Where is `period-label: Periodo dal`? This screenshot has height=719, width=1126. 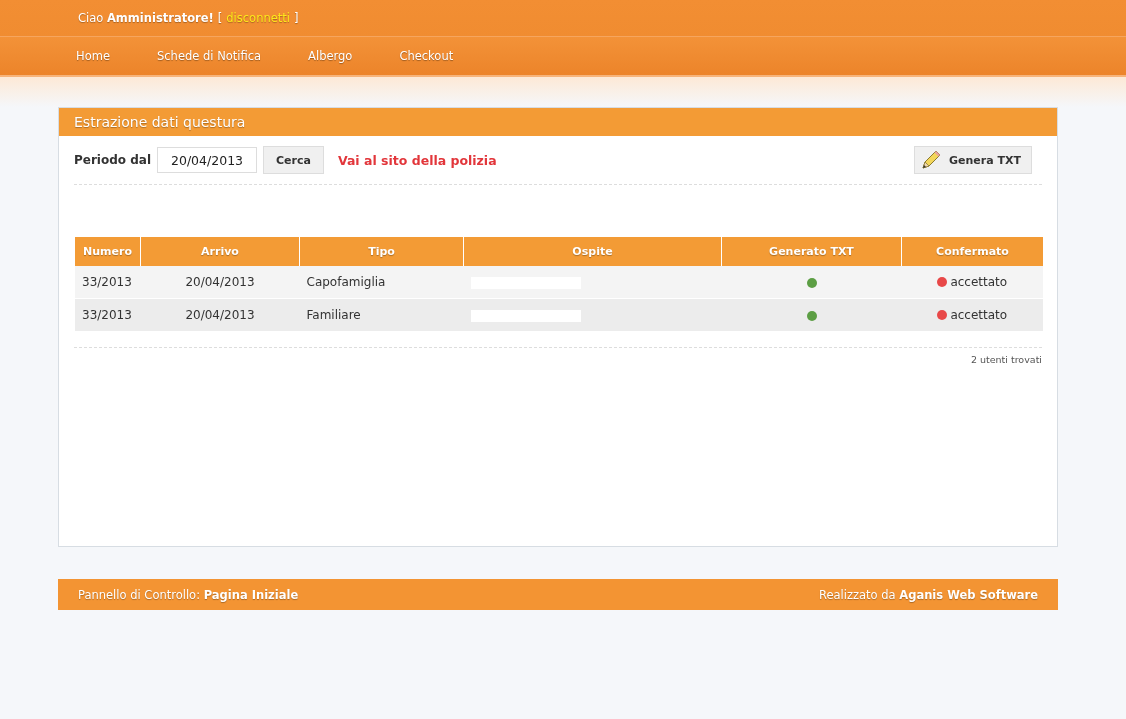 period-label: Periodo dal is located at coordinates (113, 160).